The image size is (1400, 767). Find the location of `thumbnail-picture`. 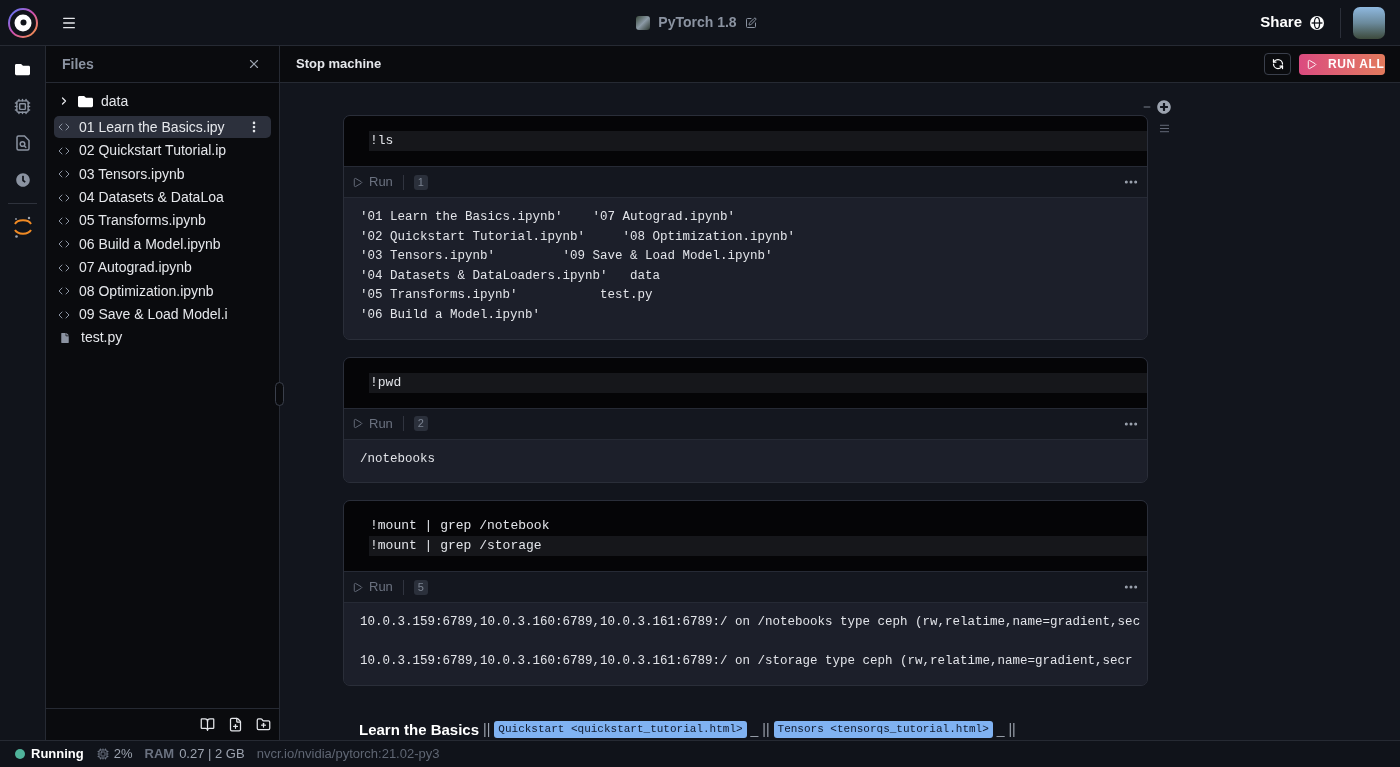

thumbnail-picture is located at coordinates (643, 22).